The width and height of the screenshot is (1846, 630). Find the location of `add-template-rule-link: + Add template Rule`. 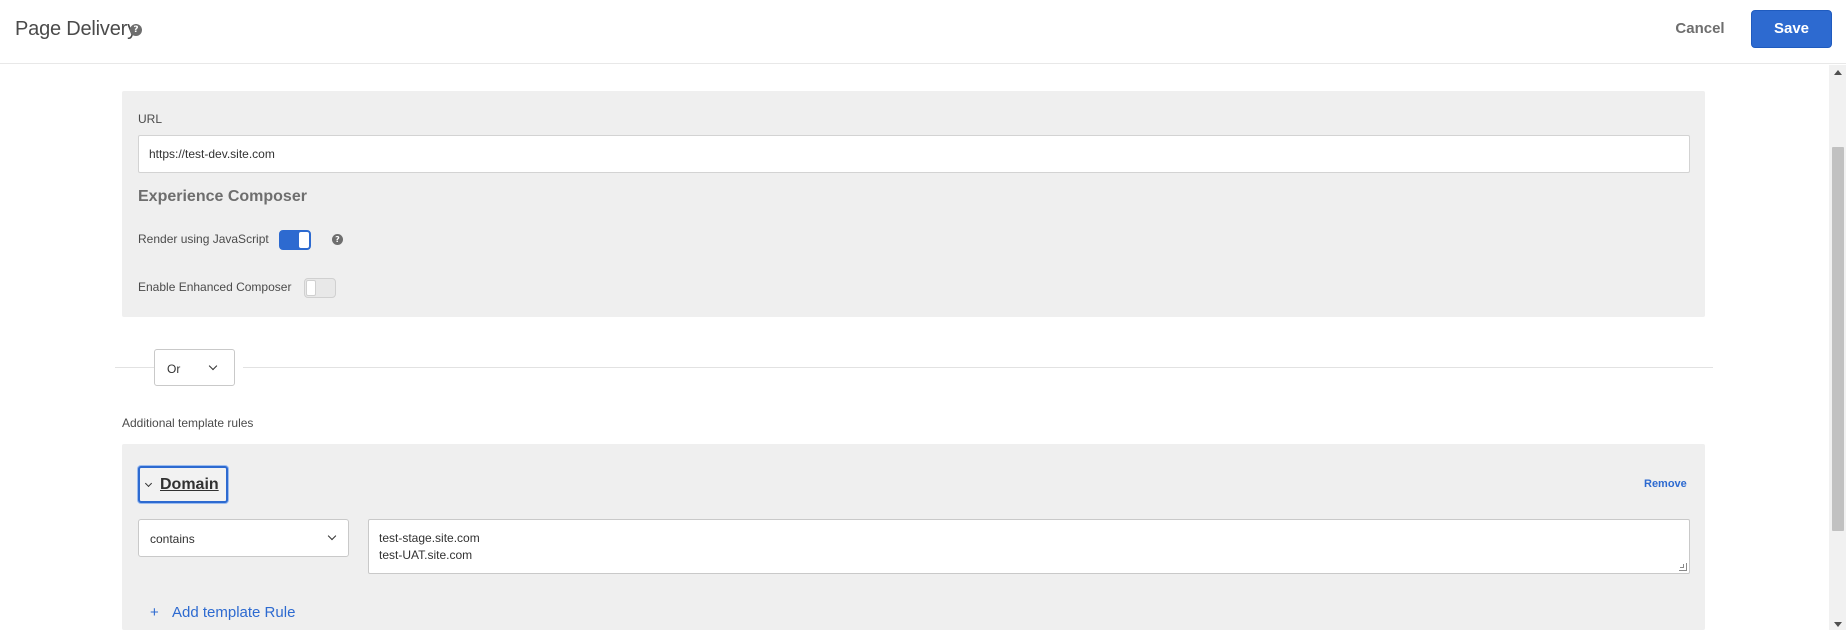

add-template-rule-link: + Add template Rule is located at coordinates (222, 612).